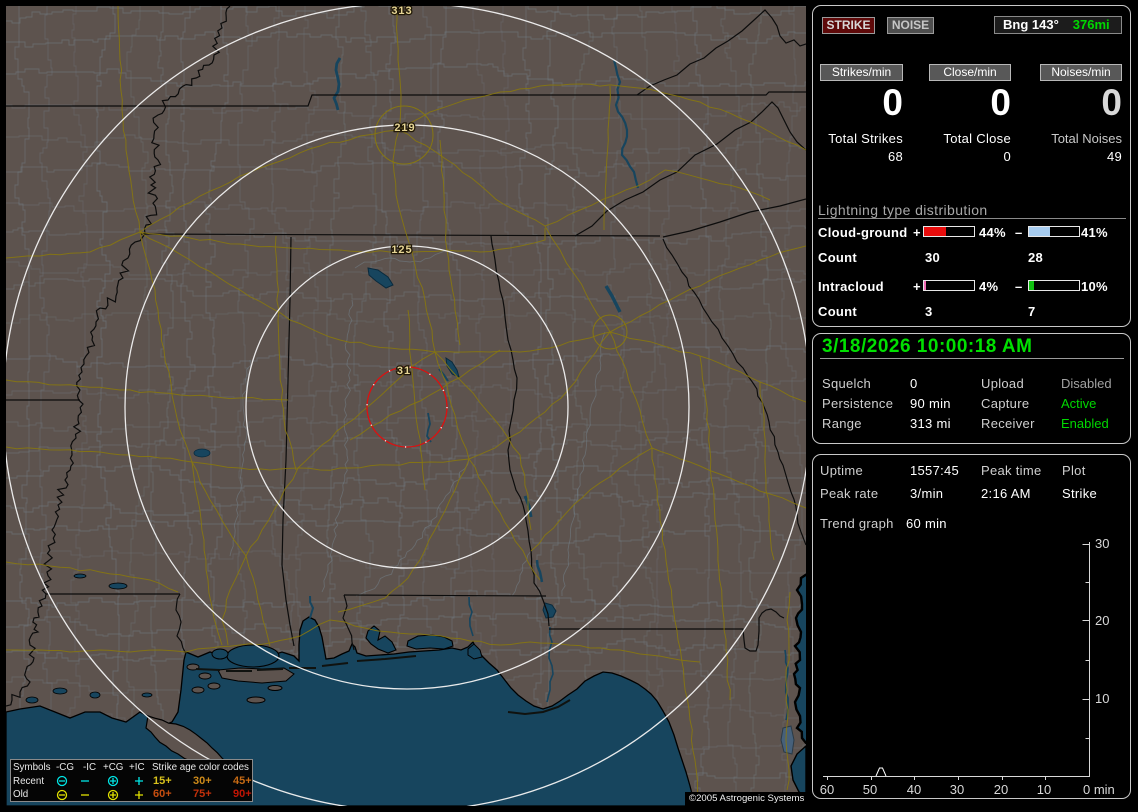  What do you see at coordinates (404, 128) in the screenshot?
I see `svg-text: 219` at bounding box center [404, 128].